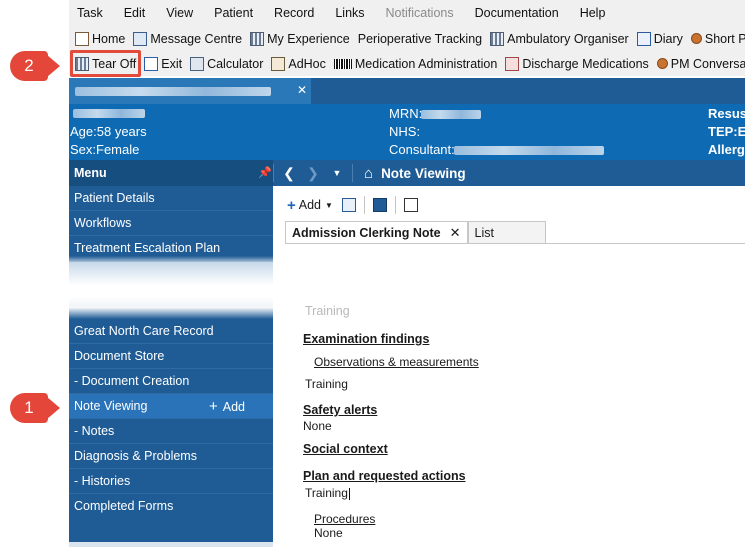  What do you see at coordinates (659, 38) in the screenshot?
I see `diary-button: Diary` at bounding box center [659, 38].